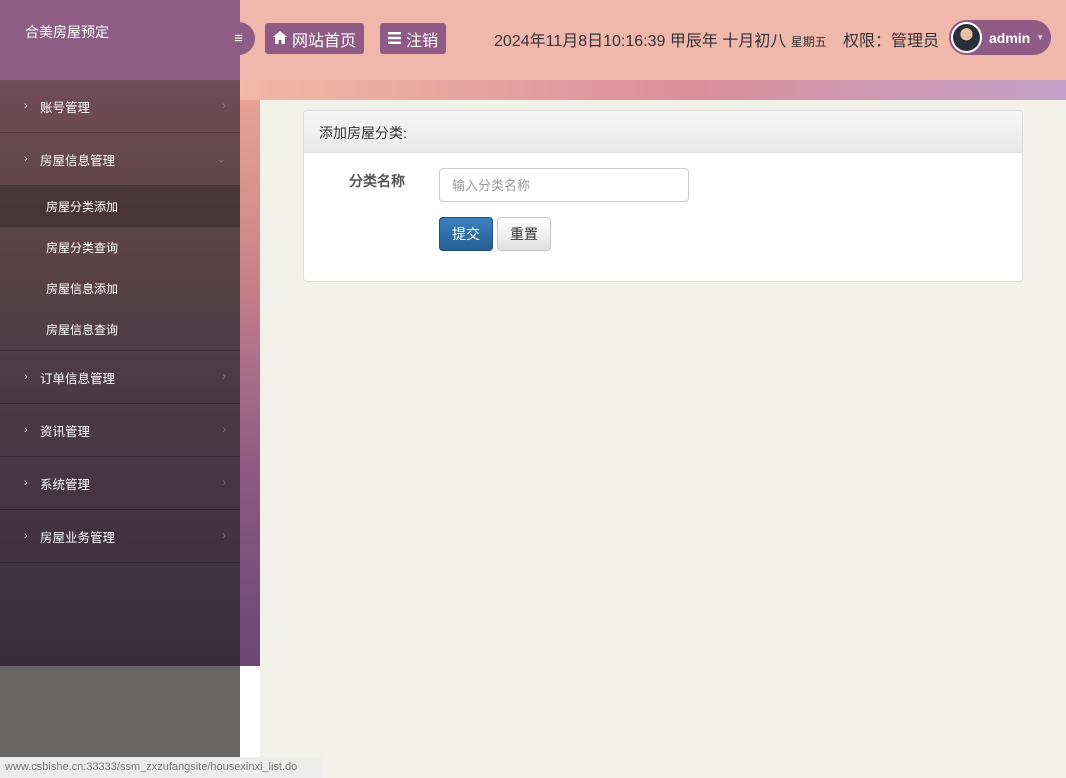 The height and width of the screenshot is (778, 1066). I want to click on submit-button: 提交, so click(466, 234).